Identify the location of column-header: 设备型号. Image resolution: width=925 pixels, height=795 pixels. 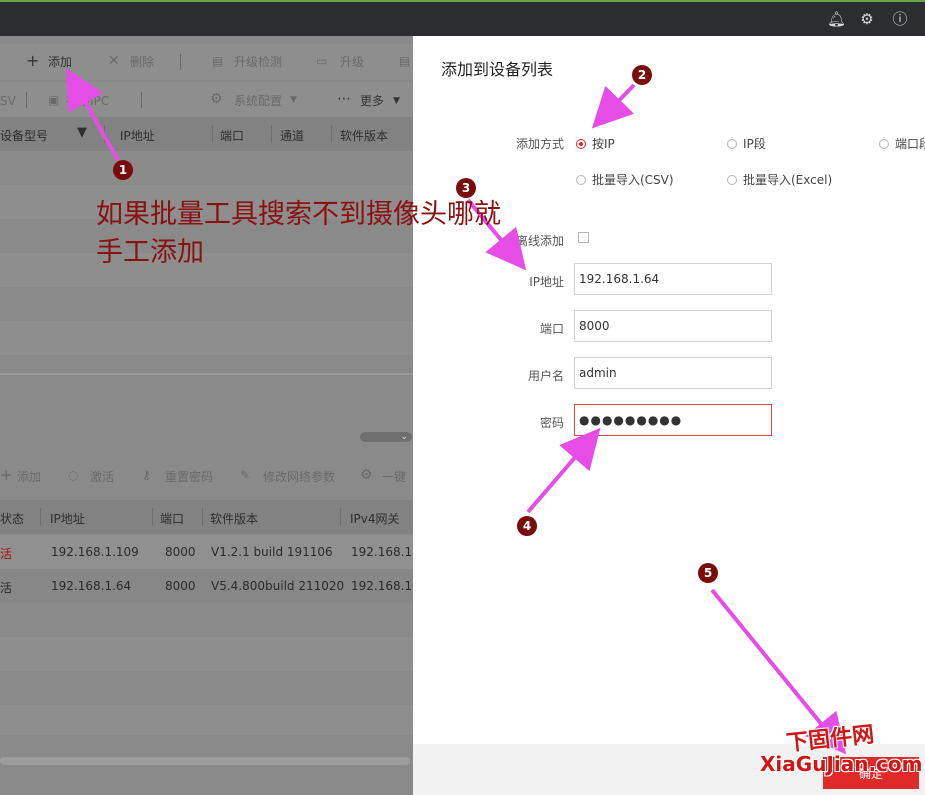
(24, 135).